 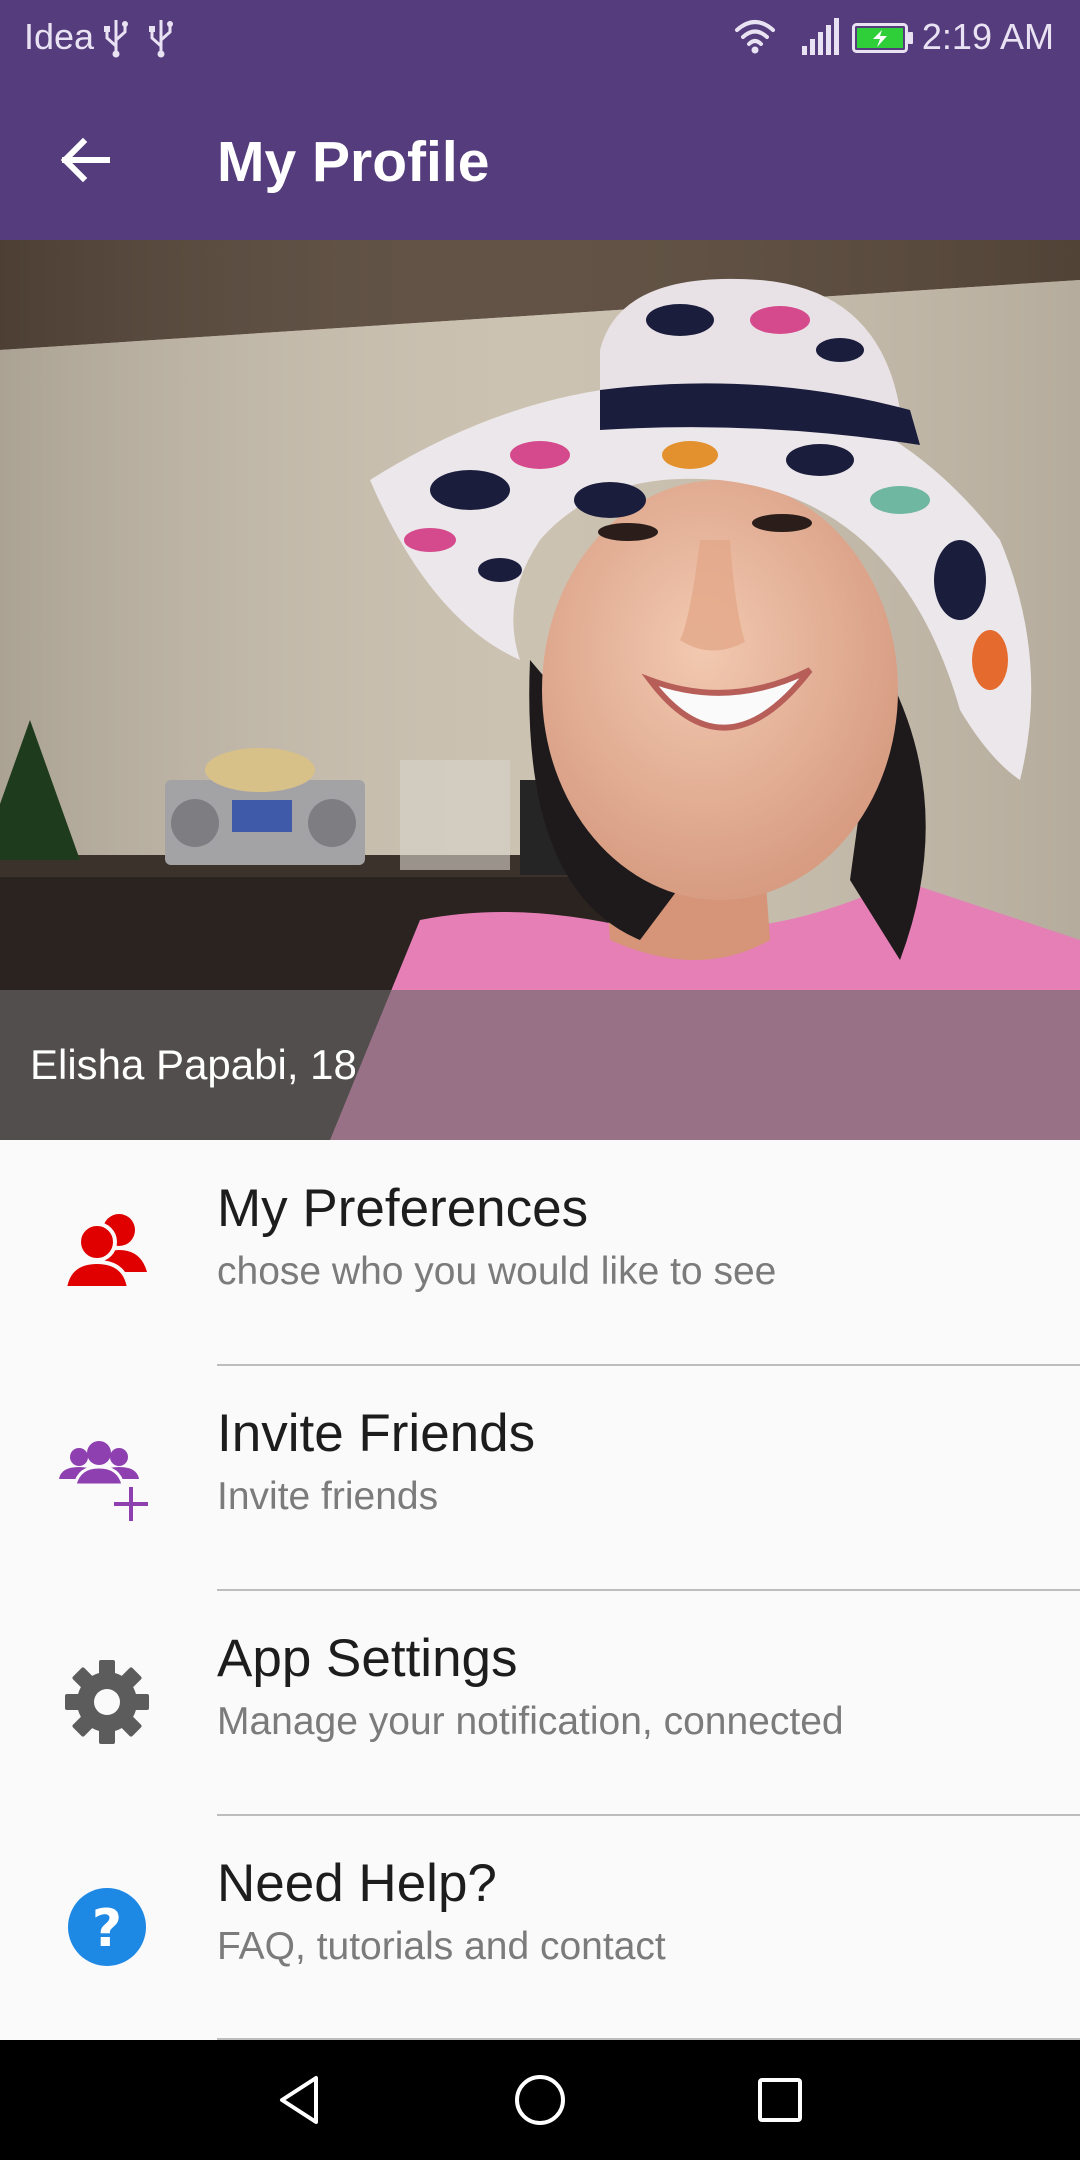 I want to click on nav-recents-button, so click(x=780, y=2100).